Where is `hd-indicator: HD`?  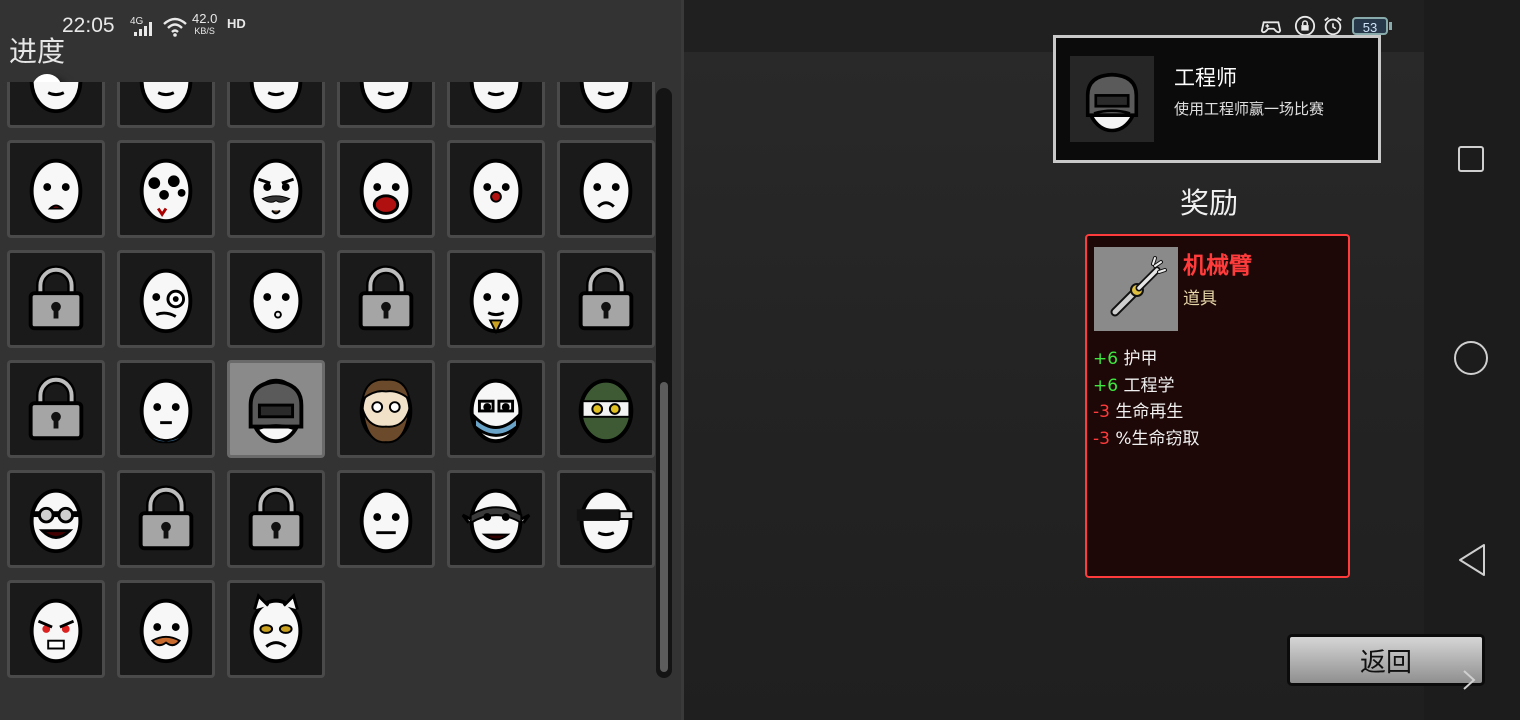 hd-indicator: HD is located at coordinates (236, 23).